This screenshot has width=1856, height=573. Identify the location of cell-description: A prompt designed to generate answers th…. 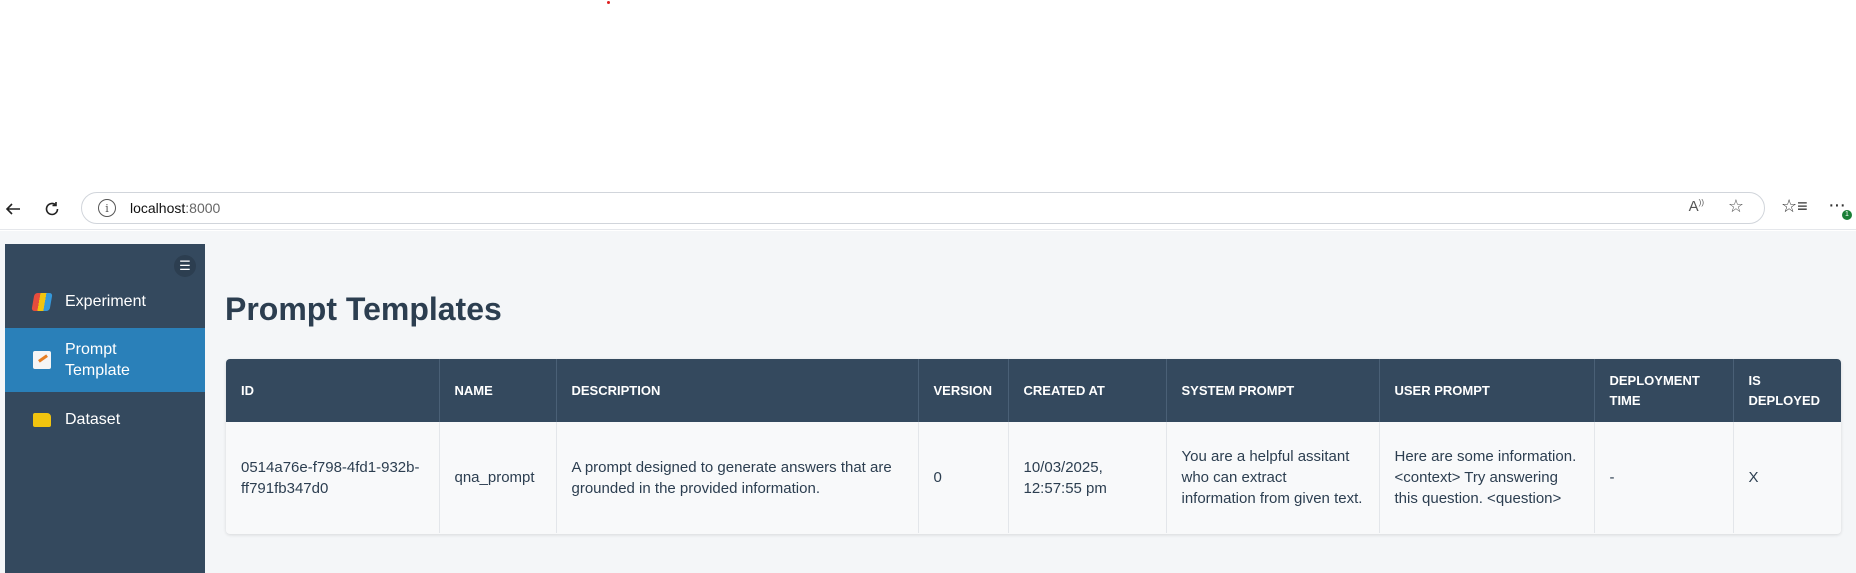
(737, 477).